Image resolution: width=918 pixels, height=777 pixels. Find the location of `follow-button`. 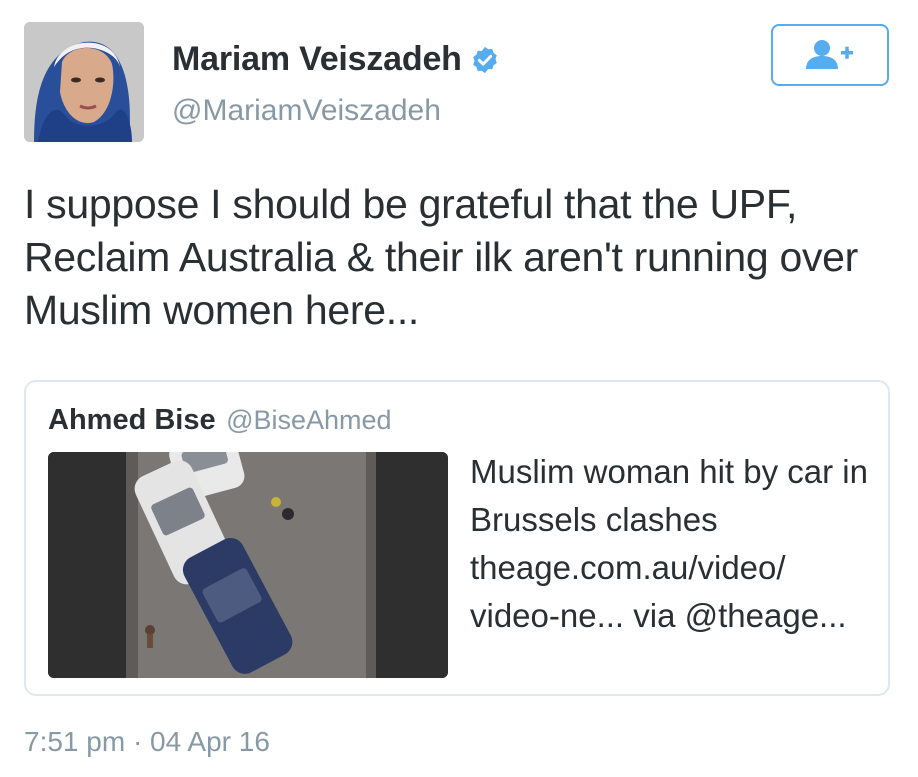

follow-button is located at coordinates (830, 55).